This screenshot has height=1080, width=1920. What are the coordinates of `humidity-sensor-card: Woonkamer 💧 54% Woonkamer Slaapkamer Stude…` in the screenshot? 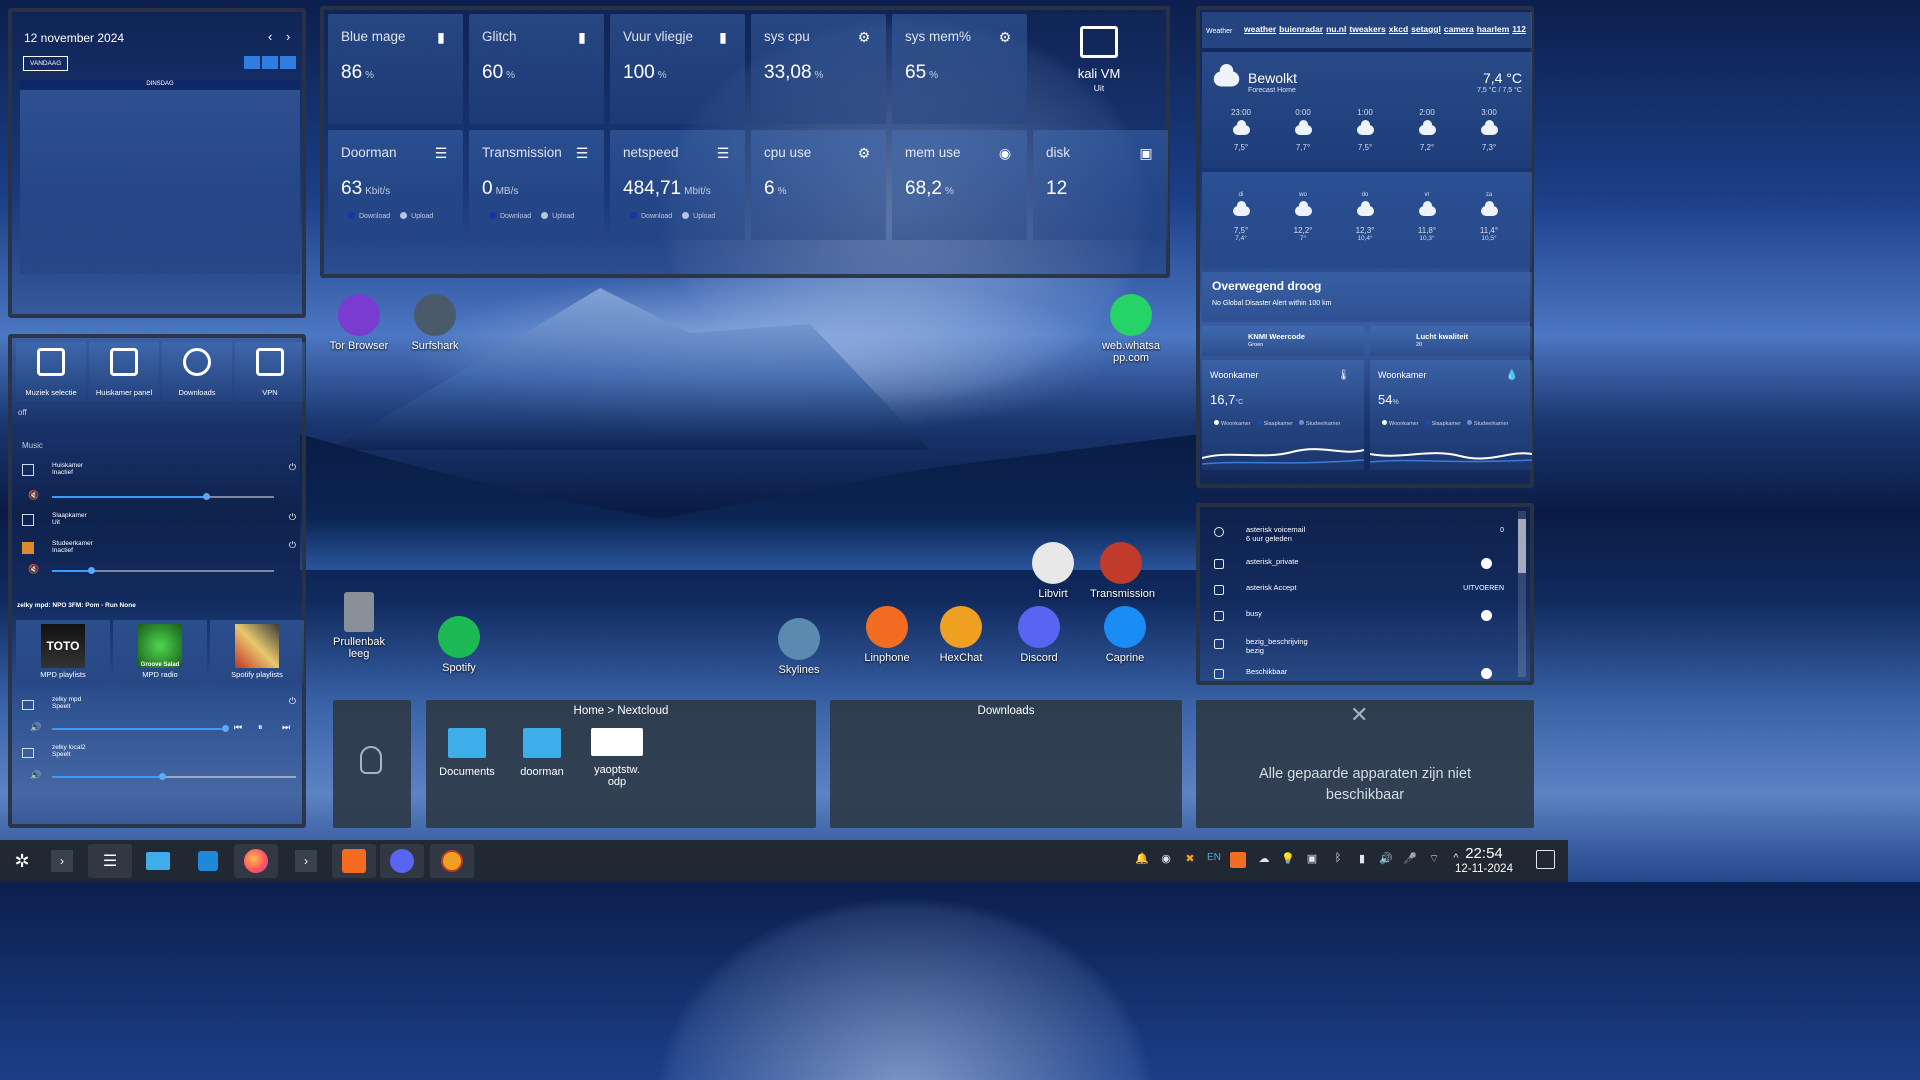 It's located at (1451, 415).